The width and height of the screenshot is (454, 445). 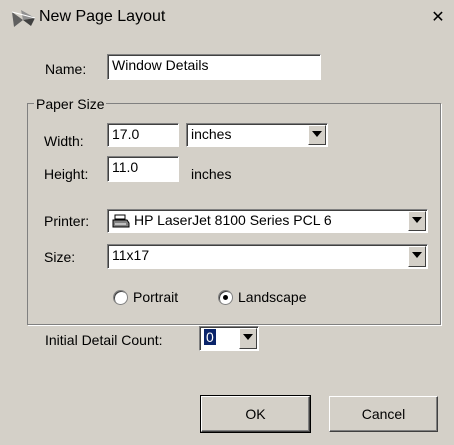 I want to click on width-input: 17.0, so click(x=143, y=135).